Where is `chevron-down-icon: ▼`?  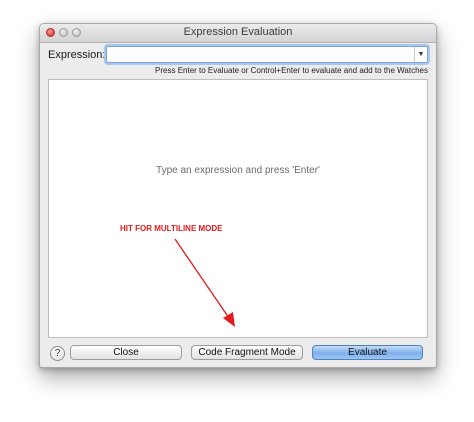 chevron-down-icon: ▼ is located at coordinates (420, 54).